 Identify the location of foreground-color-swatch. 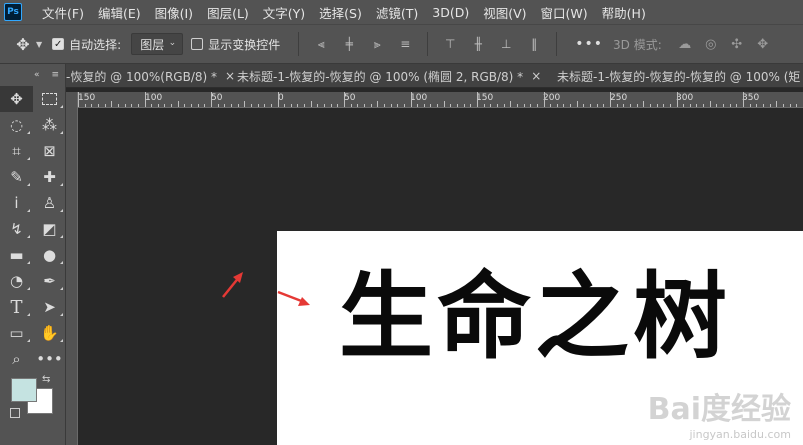
(24, 390).